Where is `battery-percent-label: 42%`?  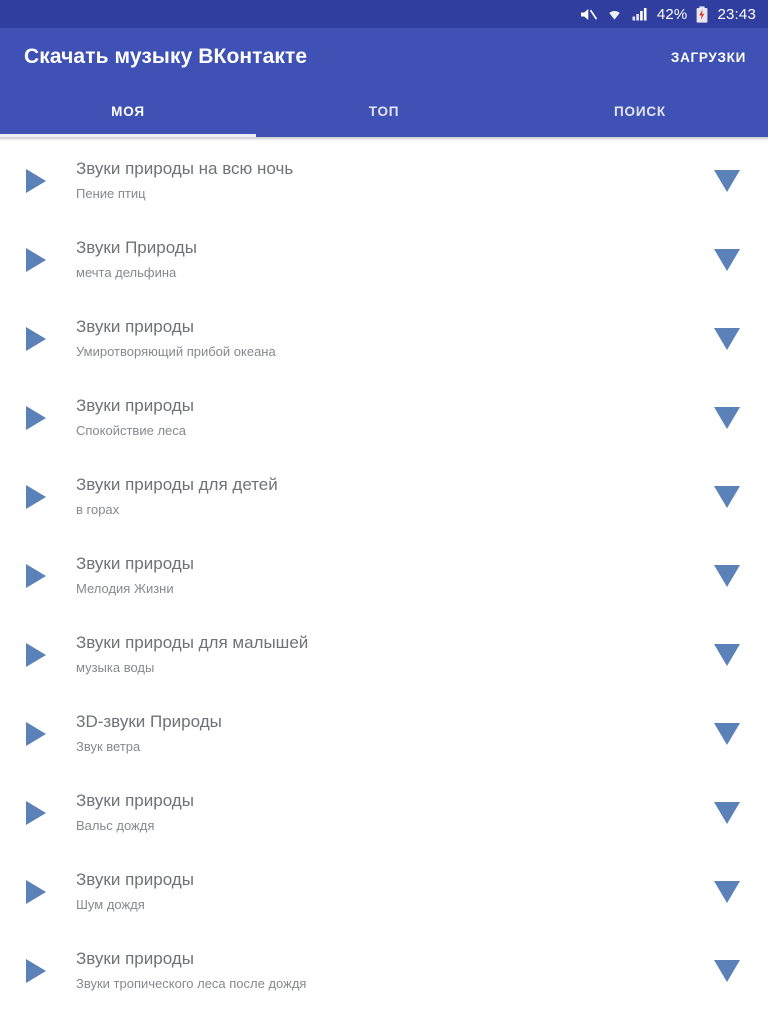 battery-percent-label: 42% is located at coordinates (672, 14).